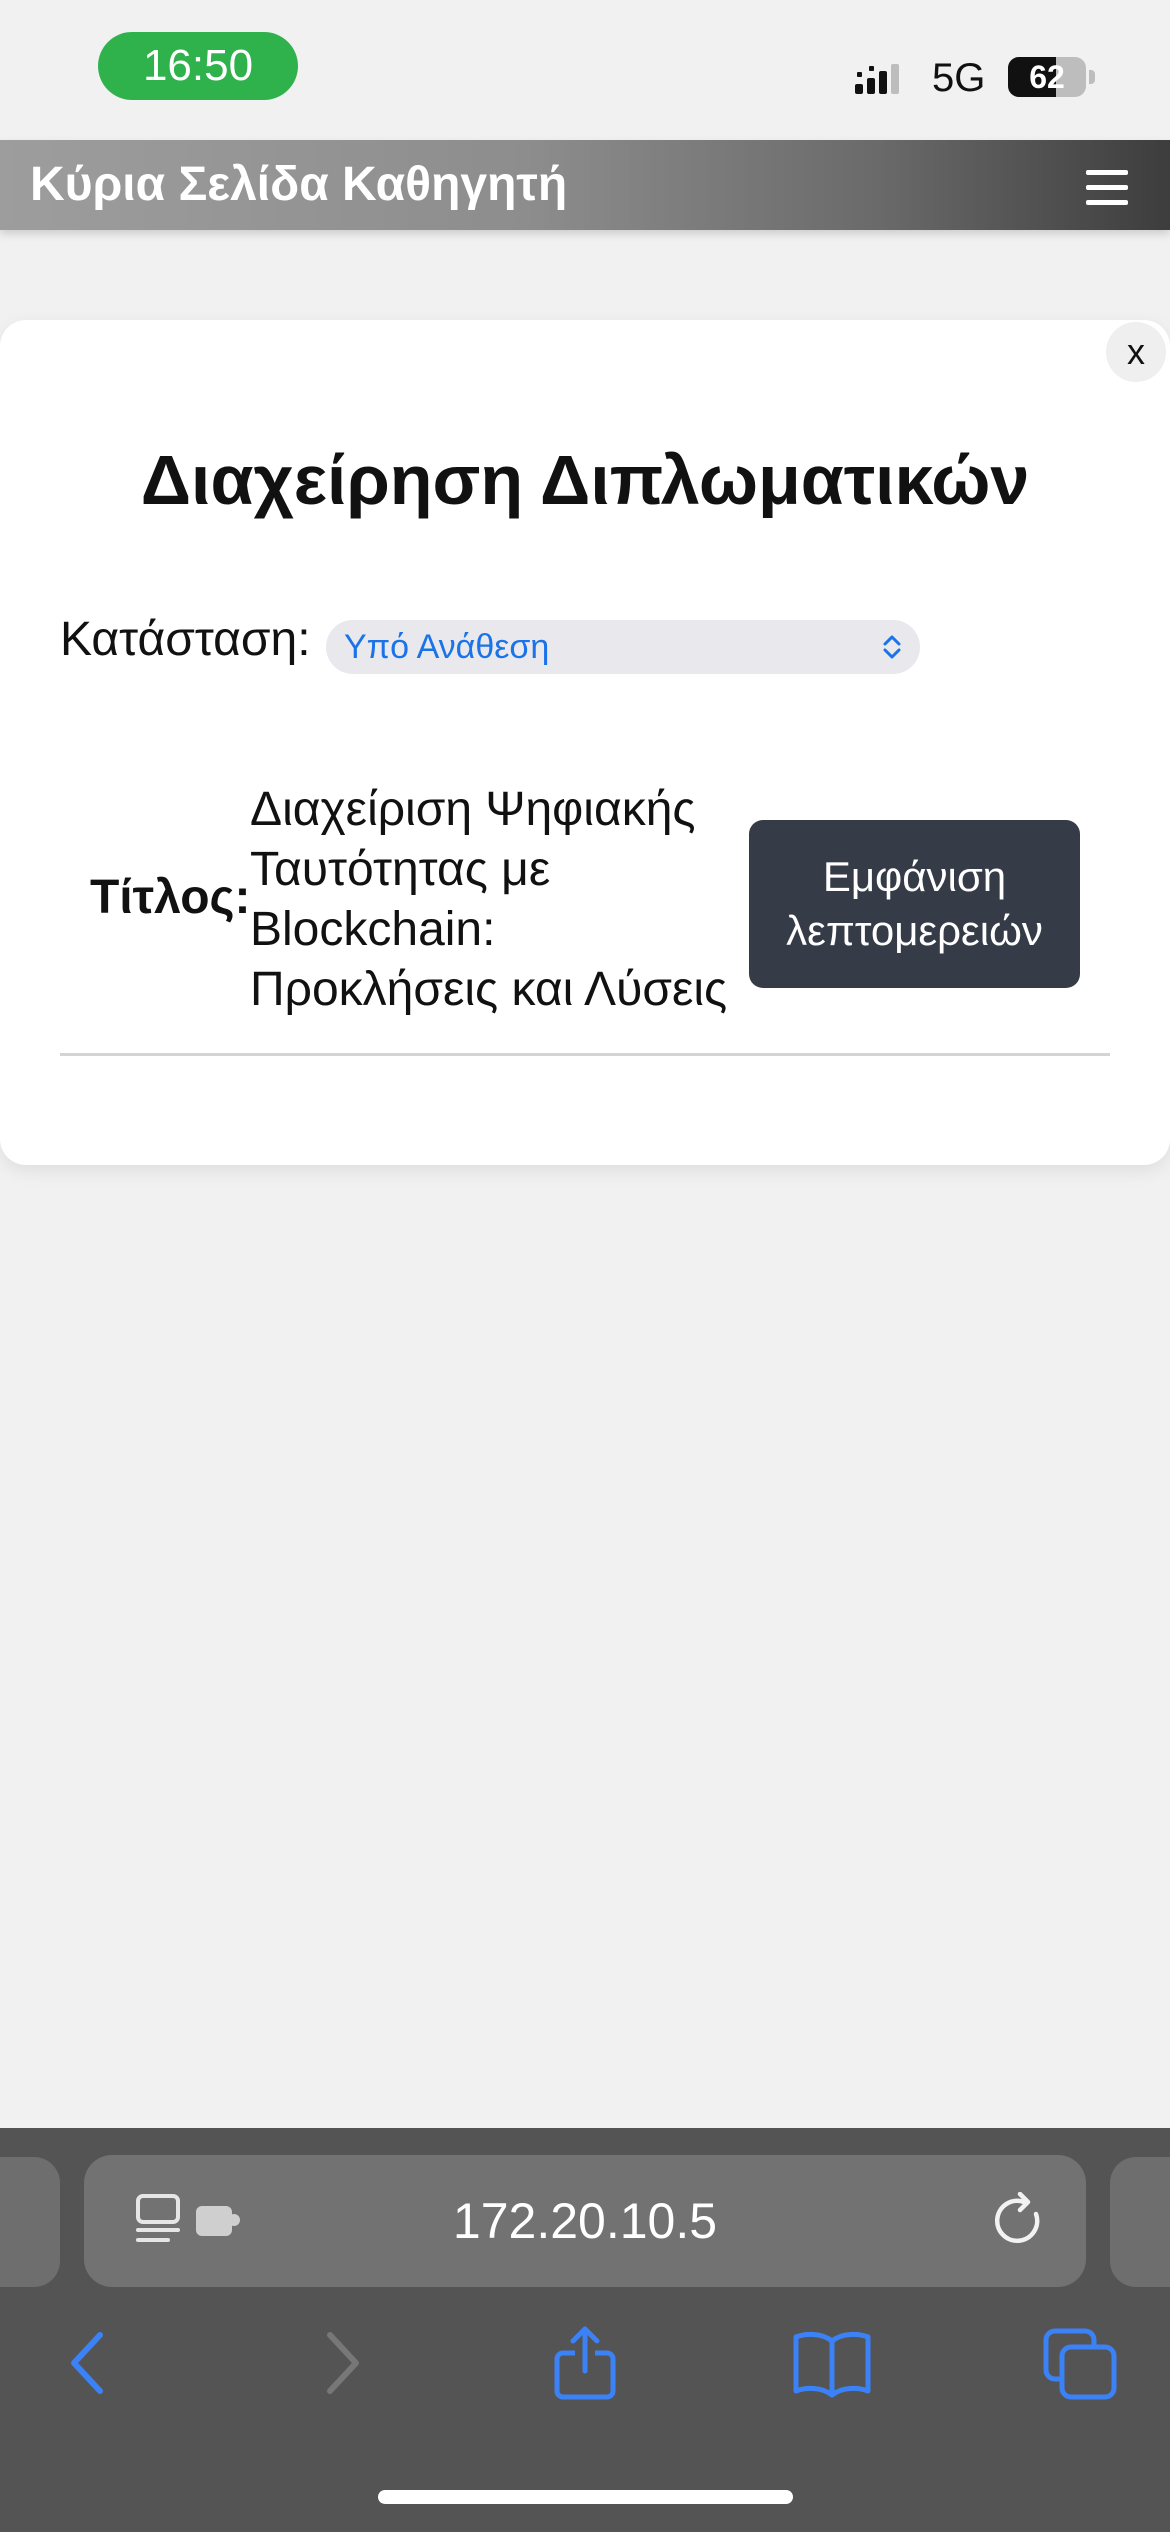 This screenshot has width=1170, height=2532. What do you see at coordinates (585, 185) in the screenshot?
I see `app-header: Κύρια Σελίδα Καθηγητή` at bounding box center [585, 185].